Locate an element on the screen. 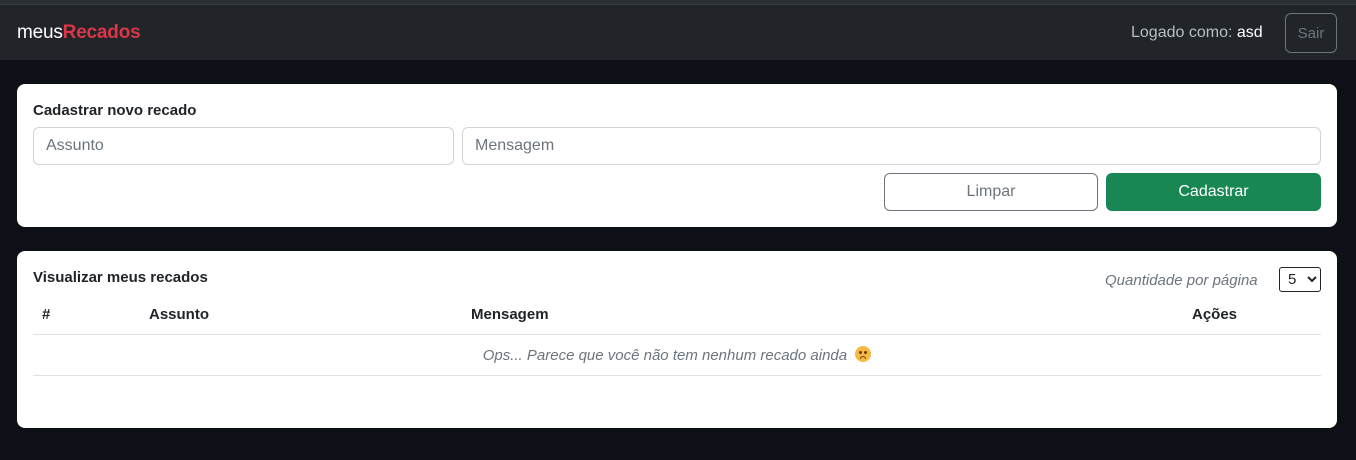 The height and width of the screenshot is (460, 1356). navbar: meusRecados Logado como: asd Sair is located at coordinates (678, 32).